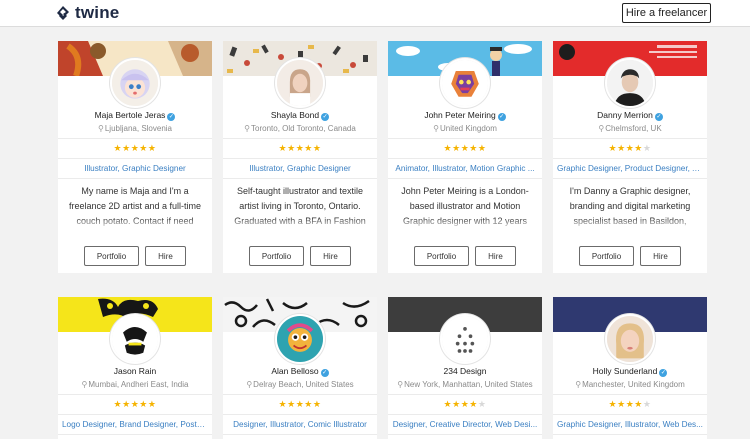 This screenshot has width=750, height=439. What do you see at coordinates (63, 13) in the screenshot?
I see `twine-logo-icon` at bounding box center [63, 13].